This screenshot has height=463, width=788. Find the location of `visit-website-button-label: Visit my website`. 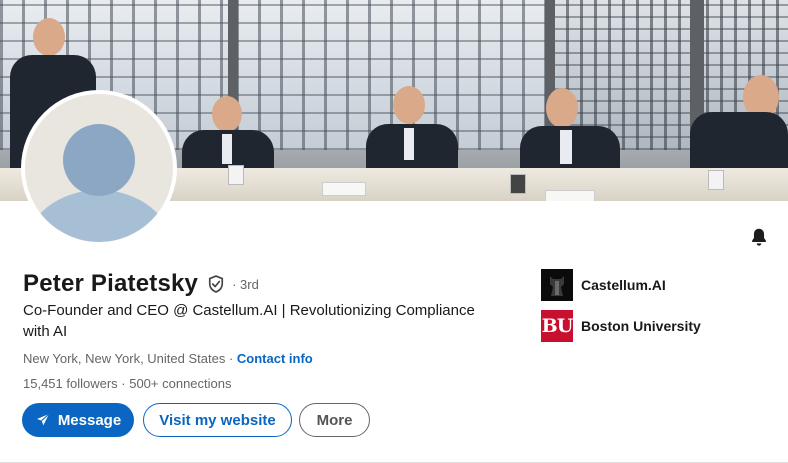

visit-website-button-label: Visit my website is located at coordinates (217, 420).